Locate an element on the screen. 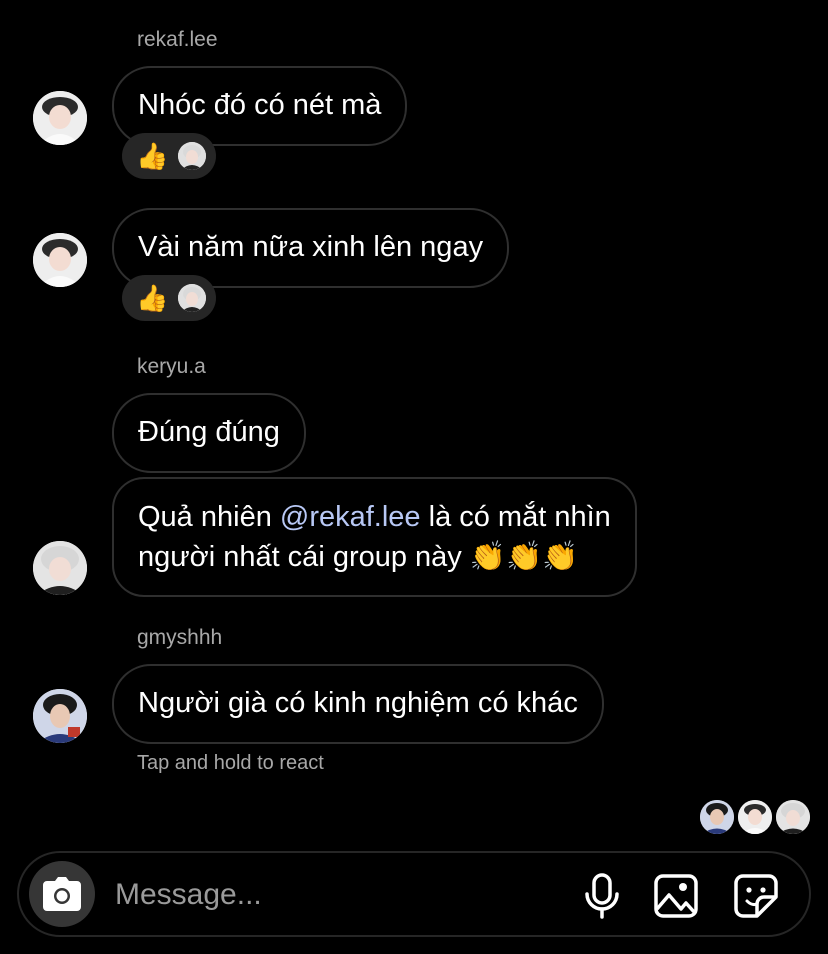  message-text: Vài năm nữa xinh lên ngay is located at coordinates (311, 247).